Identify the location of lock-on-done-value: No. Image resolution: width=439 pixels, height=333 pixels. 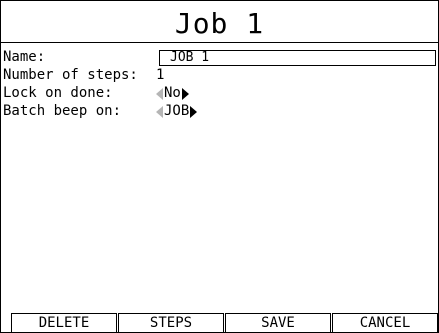
(172, 93).